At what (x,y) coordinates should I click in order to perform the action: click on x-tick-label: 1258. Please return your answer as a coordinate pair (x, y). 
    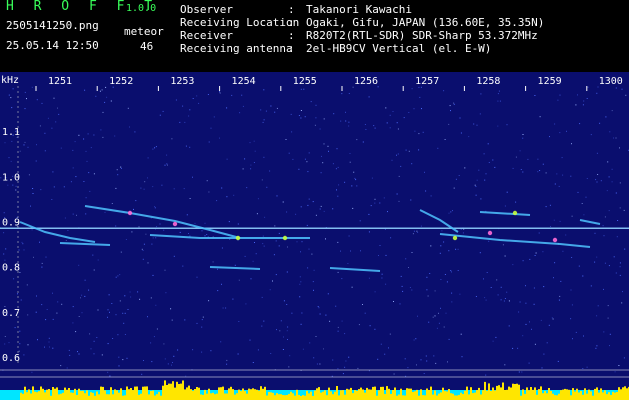
    Looking at the image, I should click on (488, 81).